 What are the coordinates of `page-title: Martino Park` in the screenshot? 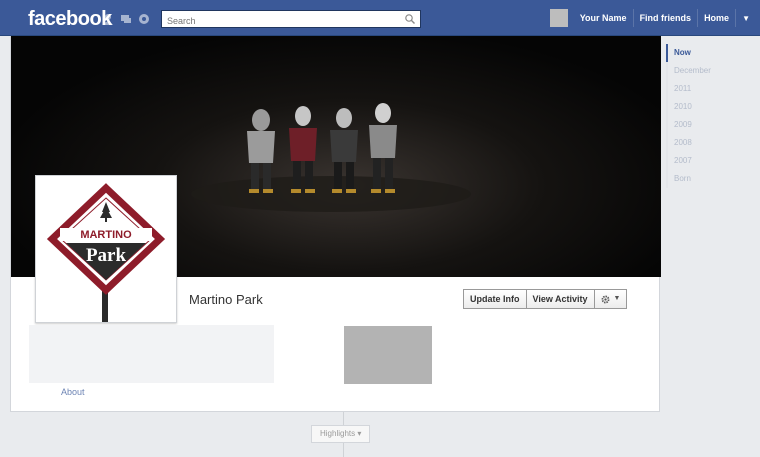 It's located at (226, 299).